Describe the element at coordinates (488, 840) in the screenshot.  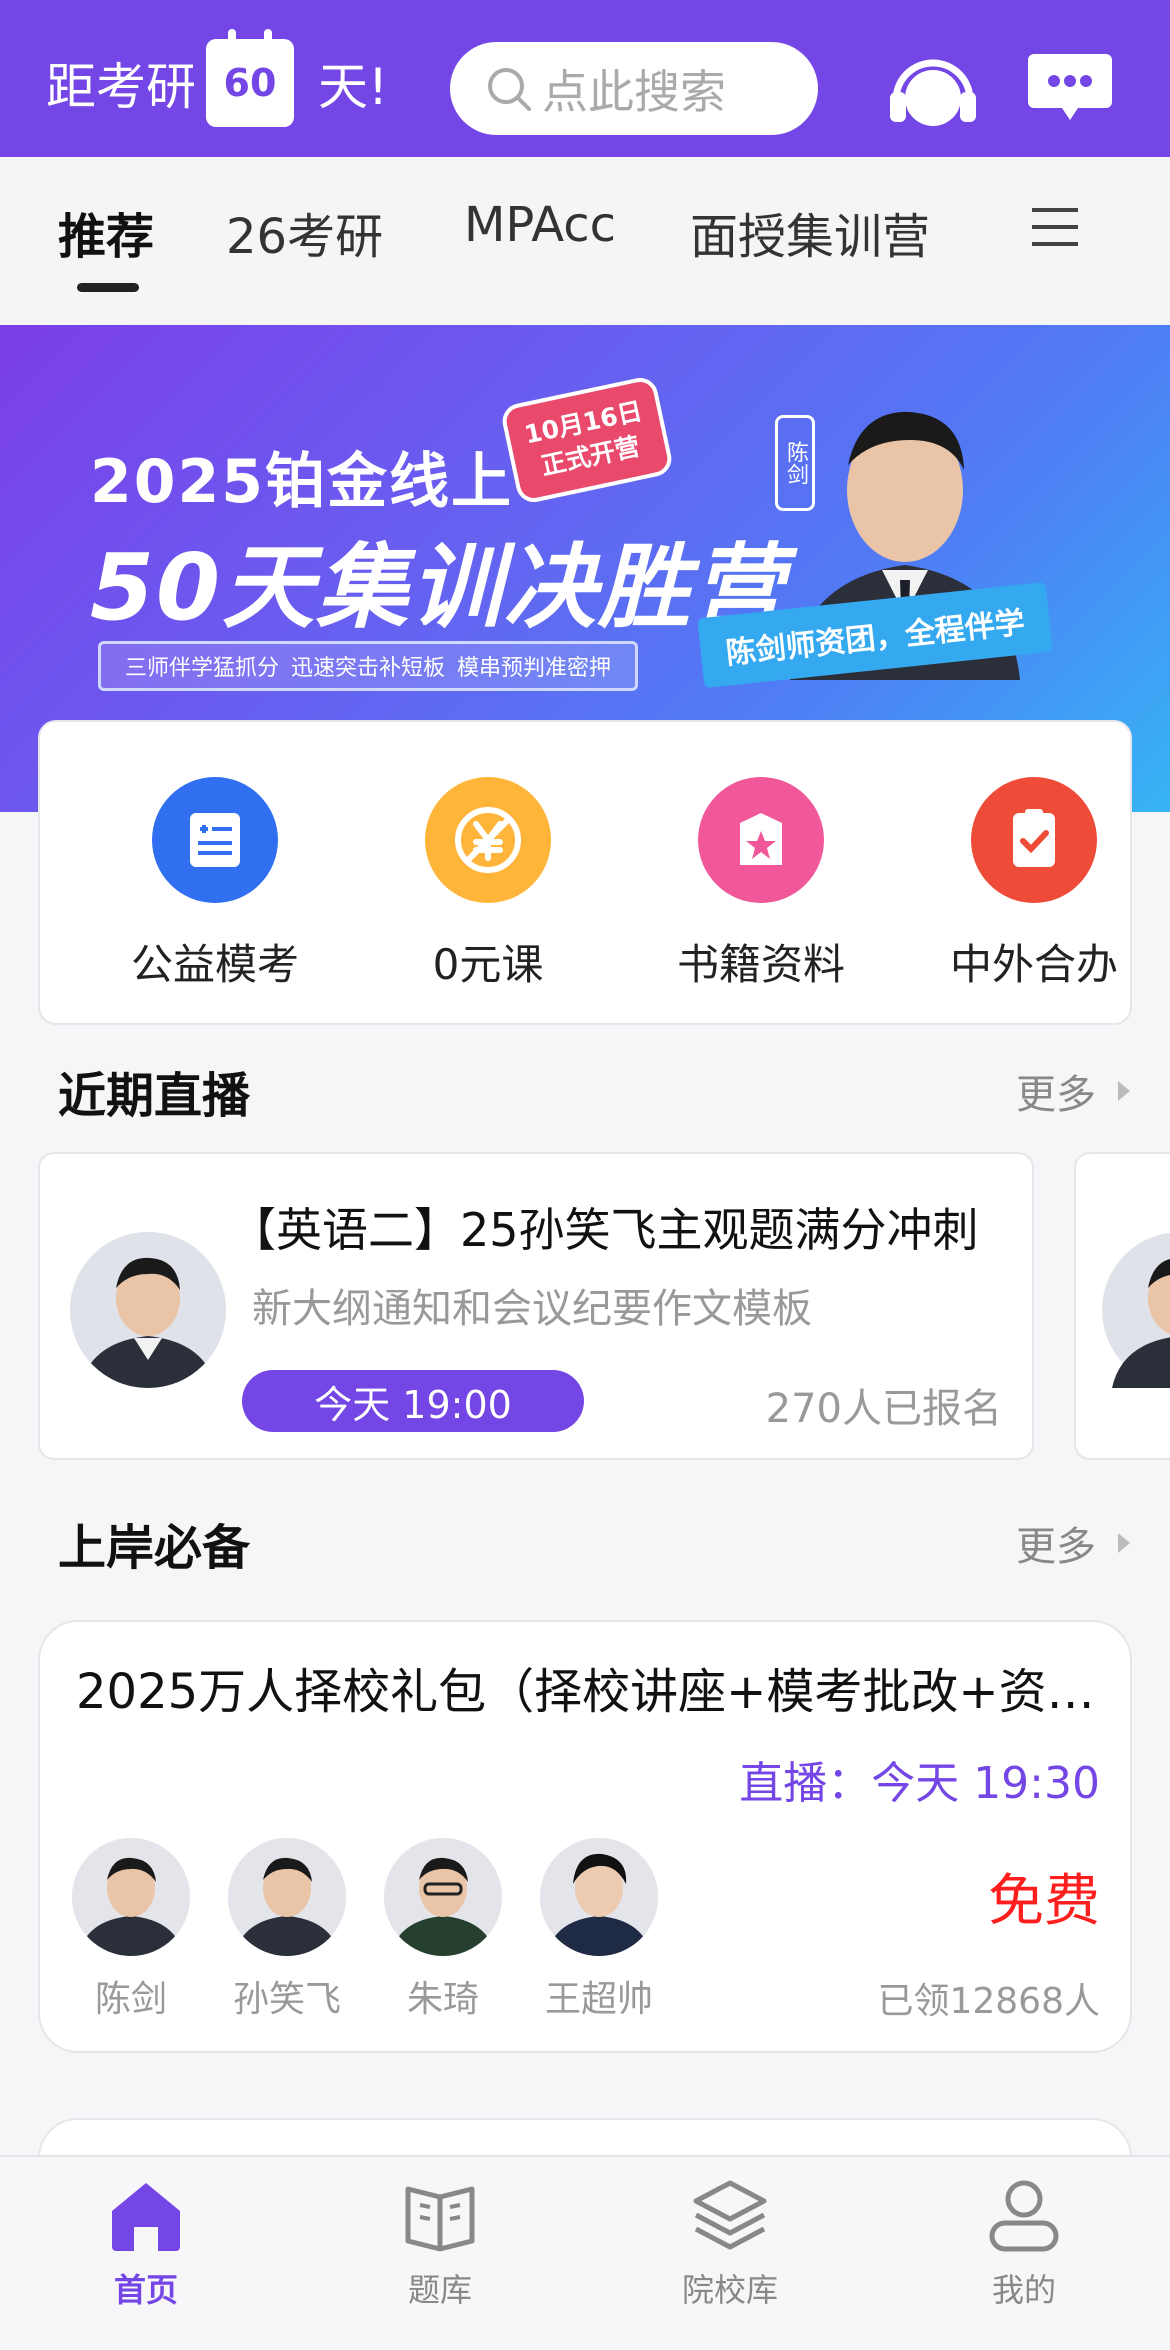
I see `yuan-free-icon` at that location.